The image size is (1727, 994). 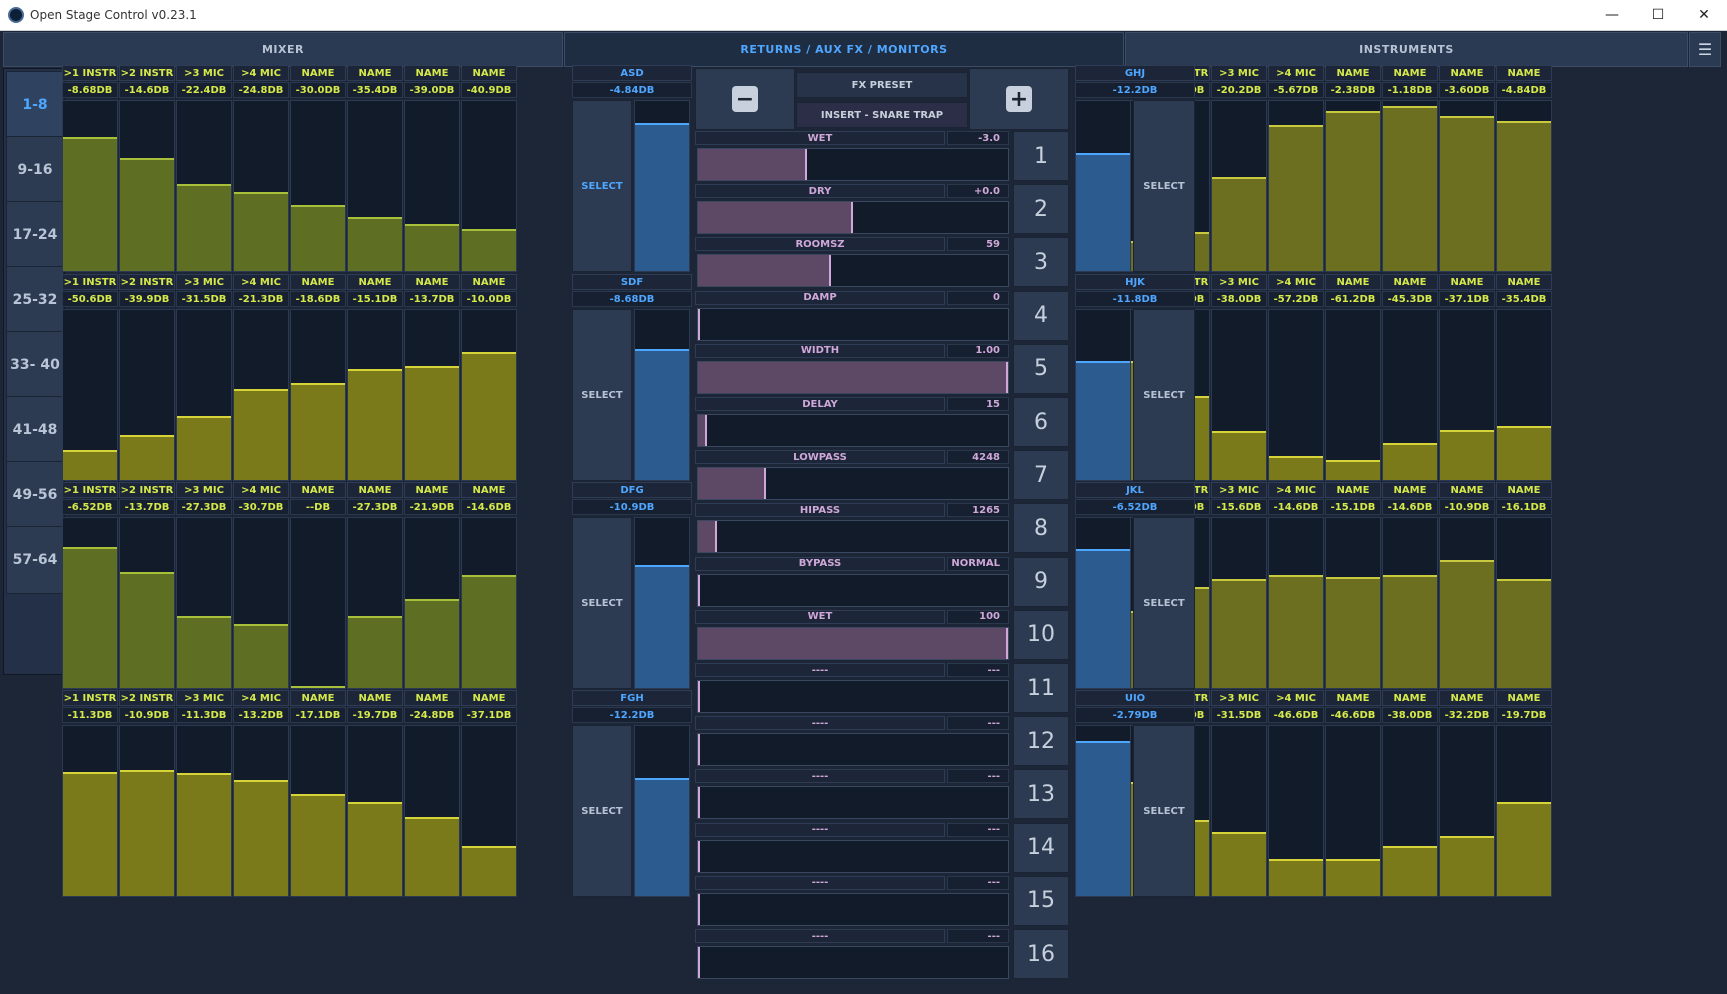 I want to click on fx-slot-button: 2, so click(x=1041, y=209).